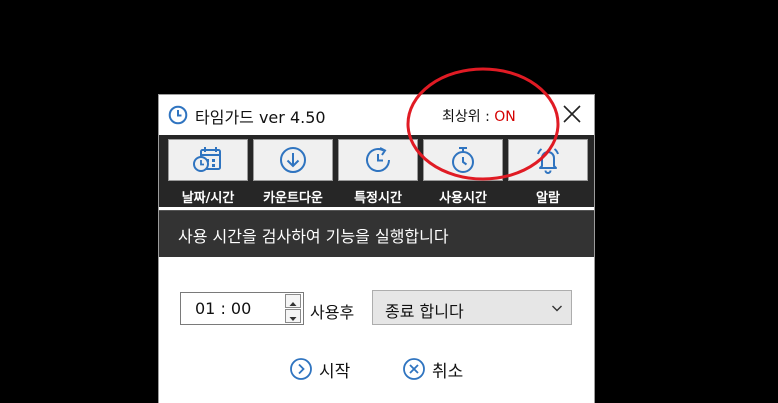 This screenshot has height=403, width=778. I want to click on info-bar: 사용 시간을 검사하여 기능을 실행합니다, so click(376, 233).